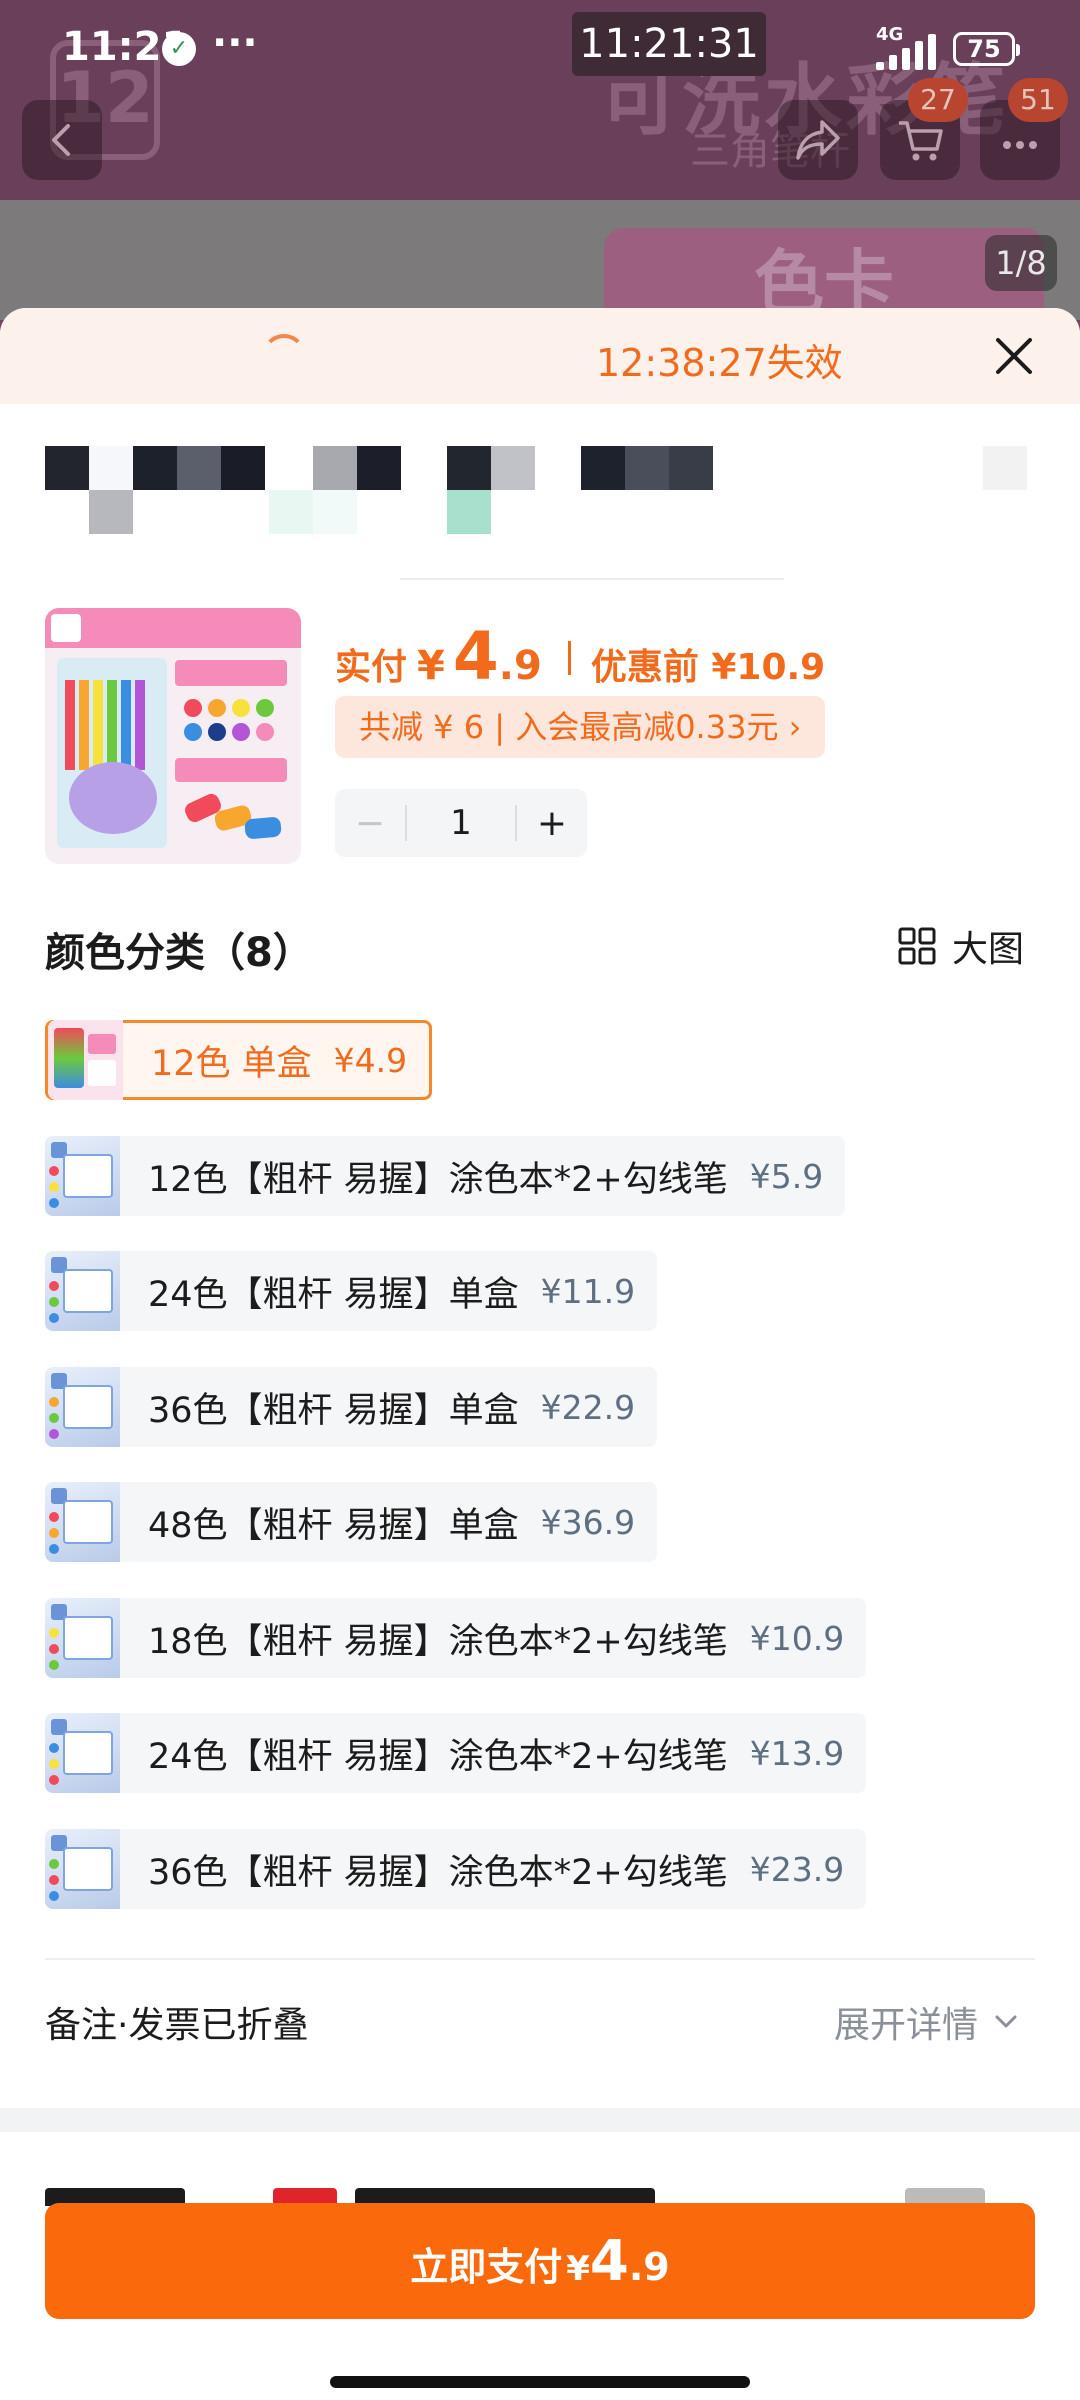 This screenshot has width=1080, height=2400. What do you see at coordinates (179, 49) in the screenshot?
I see `app-notification-icon: ✓` at bounding box center [179, 49].